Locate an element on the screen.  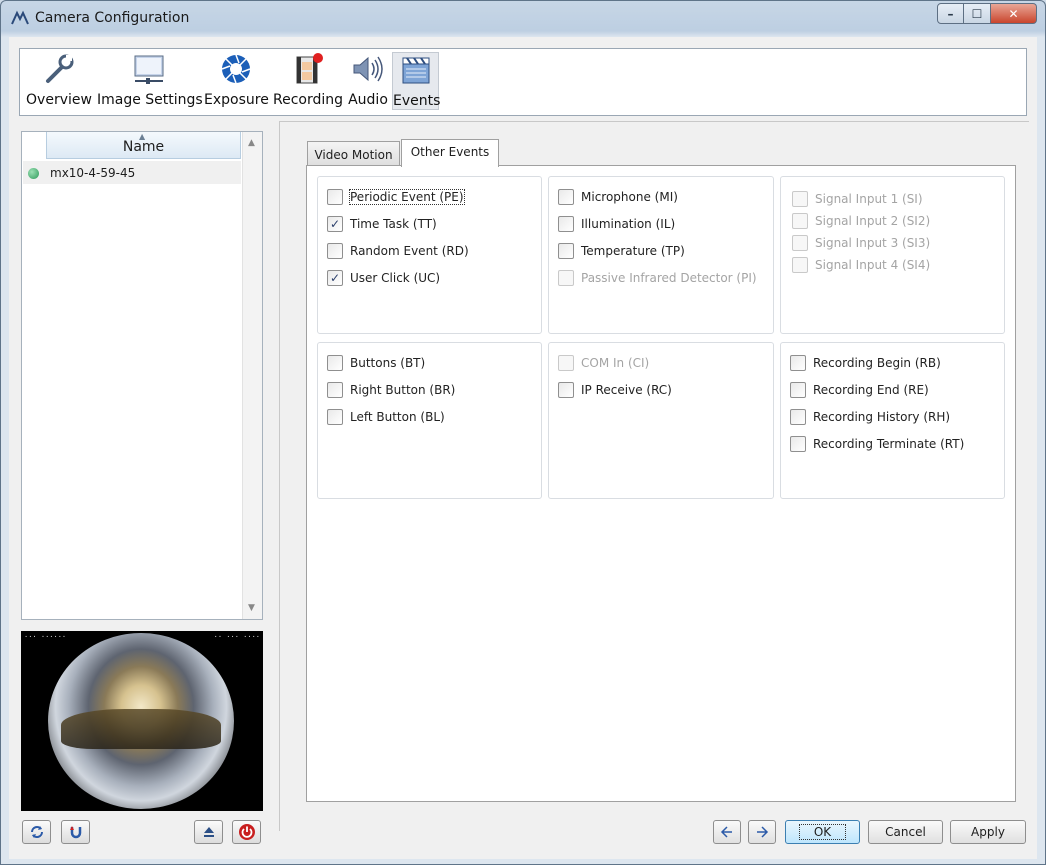
checkbox-microphone: Microphone (MI) is located at coordinates (618, 197).